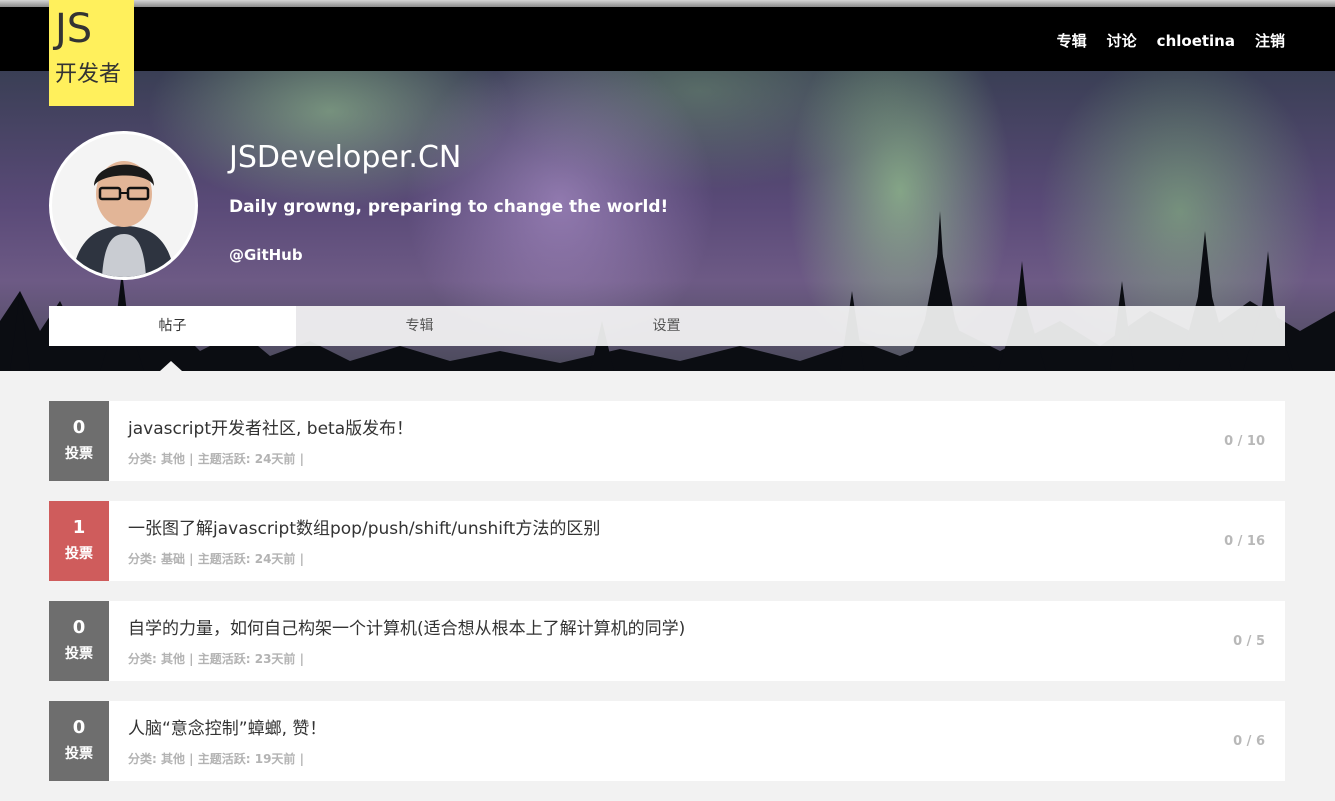 This screenshot has height=801, width=1335. What do you see at coordinates (74, 29) in the screenshot?
I see `logo-js-text: JS` at bounding box center [74, 29].